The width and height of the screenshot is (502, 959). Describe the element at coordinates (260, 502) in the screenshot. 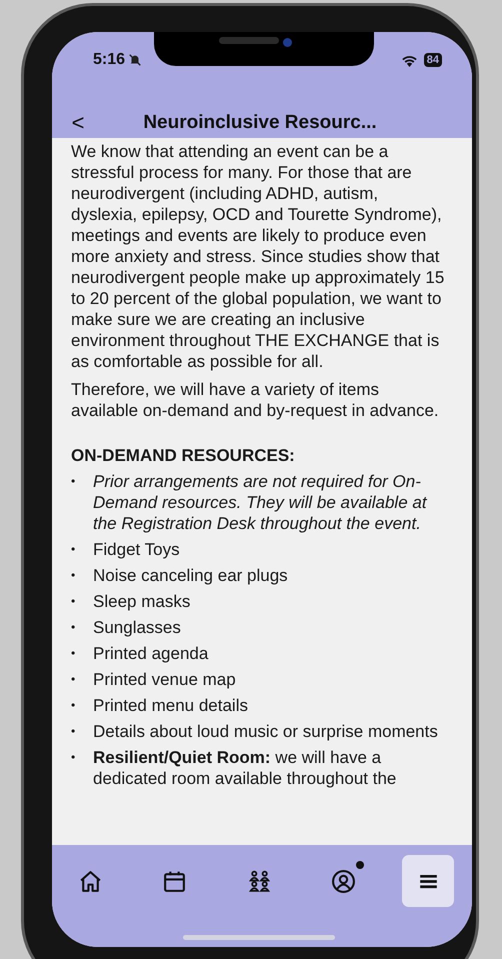

I see `note-text: Prior arrangements are not required for On-Demand resources. They will be available at the Registration Desk throughout the event.` at that location.